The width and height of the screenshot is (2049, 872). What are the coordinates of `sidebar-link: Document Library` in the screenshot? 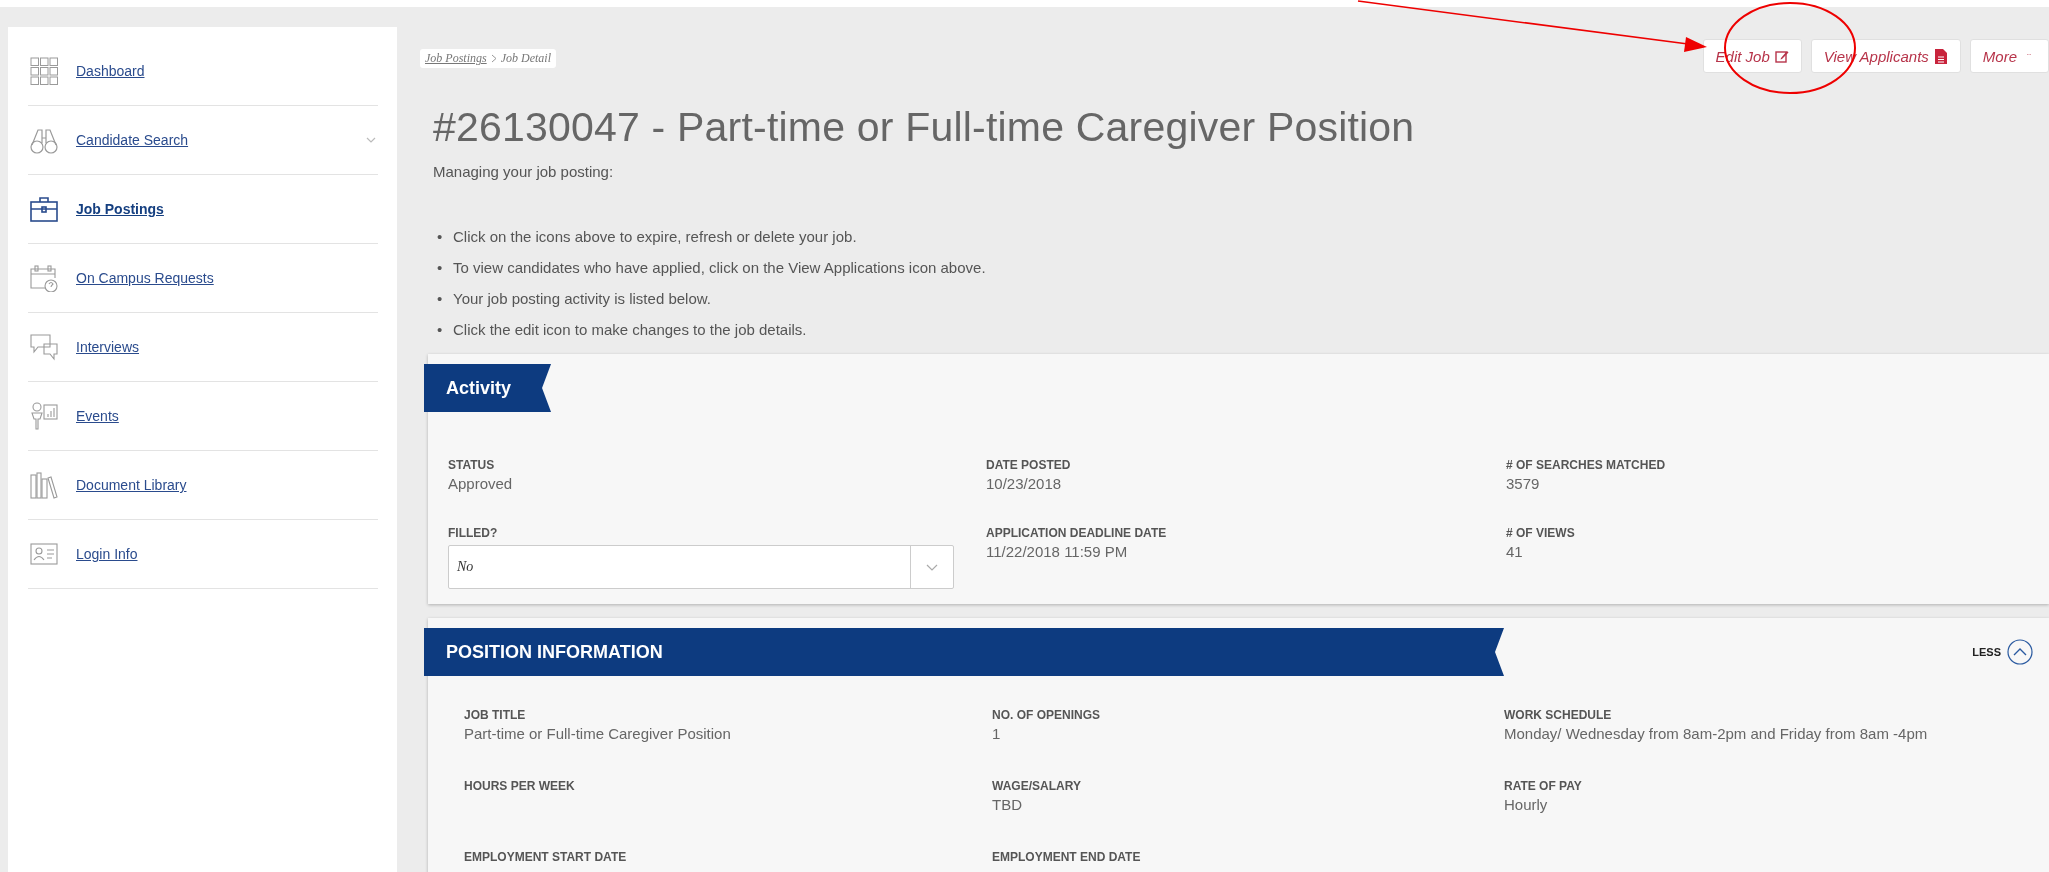 It's located at (131, 485).